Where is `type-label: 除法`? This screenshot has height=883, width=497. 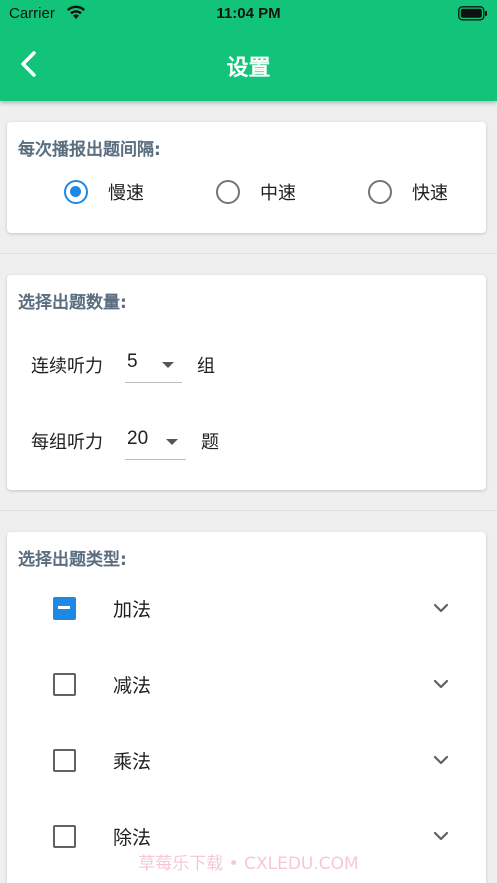
type-label: 除法 is located at coordinates (132, 838).